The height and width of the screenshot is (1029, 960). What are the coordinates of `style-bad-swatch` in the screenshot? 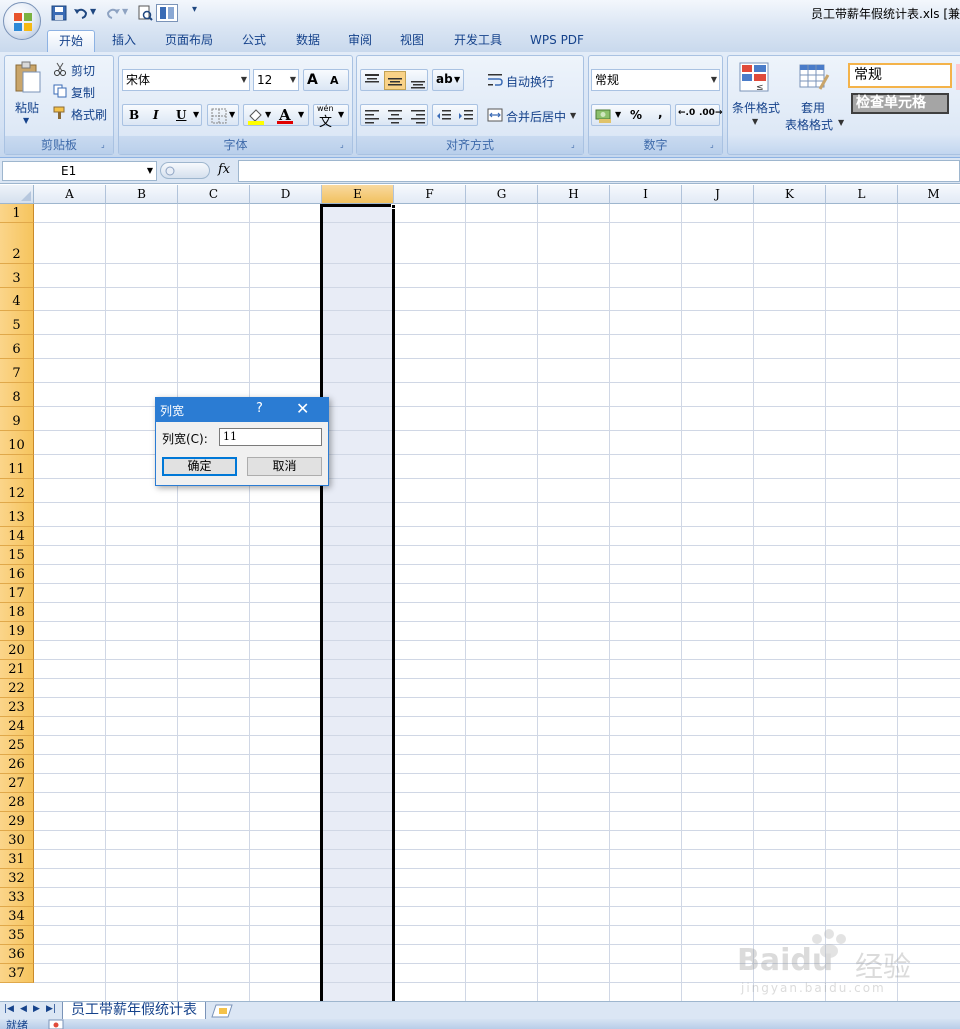 It's located at (958, 77).